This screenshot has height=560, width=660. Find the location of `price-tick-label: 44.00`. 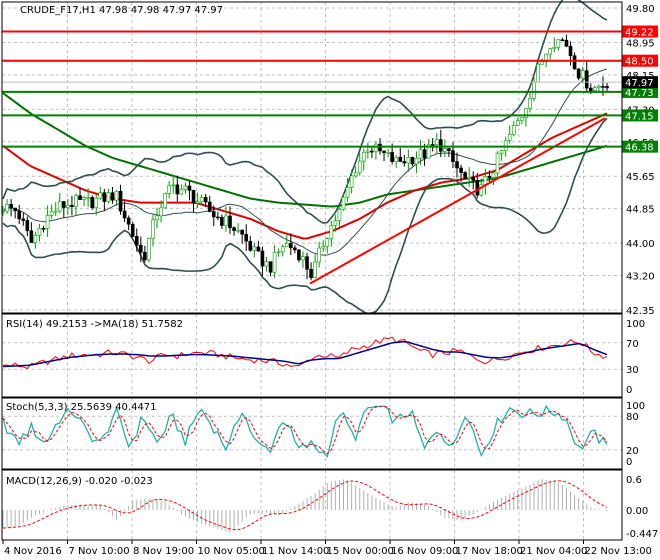

price-tick-label: 44.00 is located at coordinates (640, 244).